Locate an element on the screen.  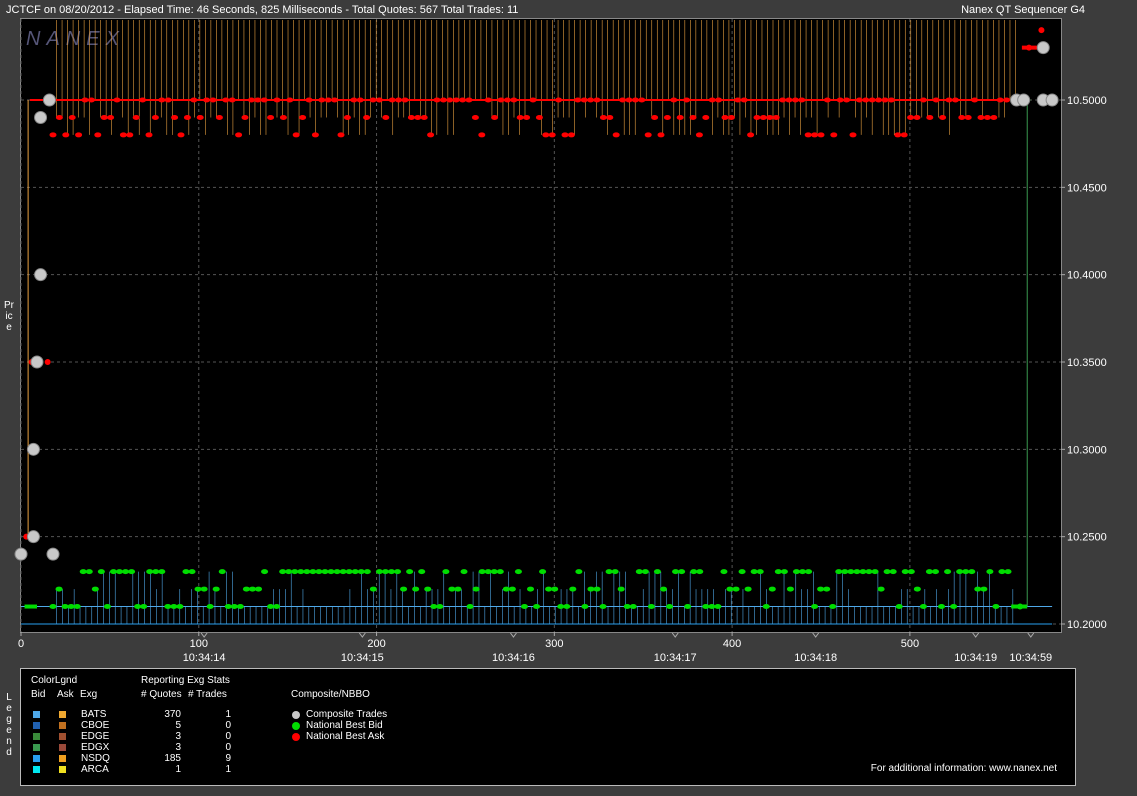
time-tick-label: 10:34:16 is located at coordinates (513, 658).